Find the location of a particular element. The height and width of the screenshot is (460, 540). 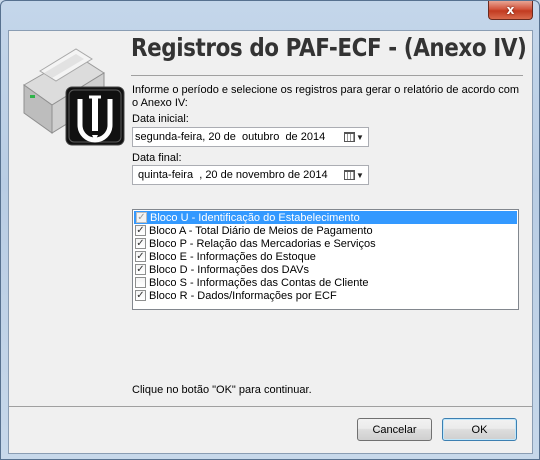

end-date-dropdown: ▼ is located at coordinates (356, 175).